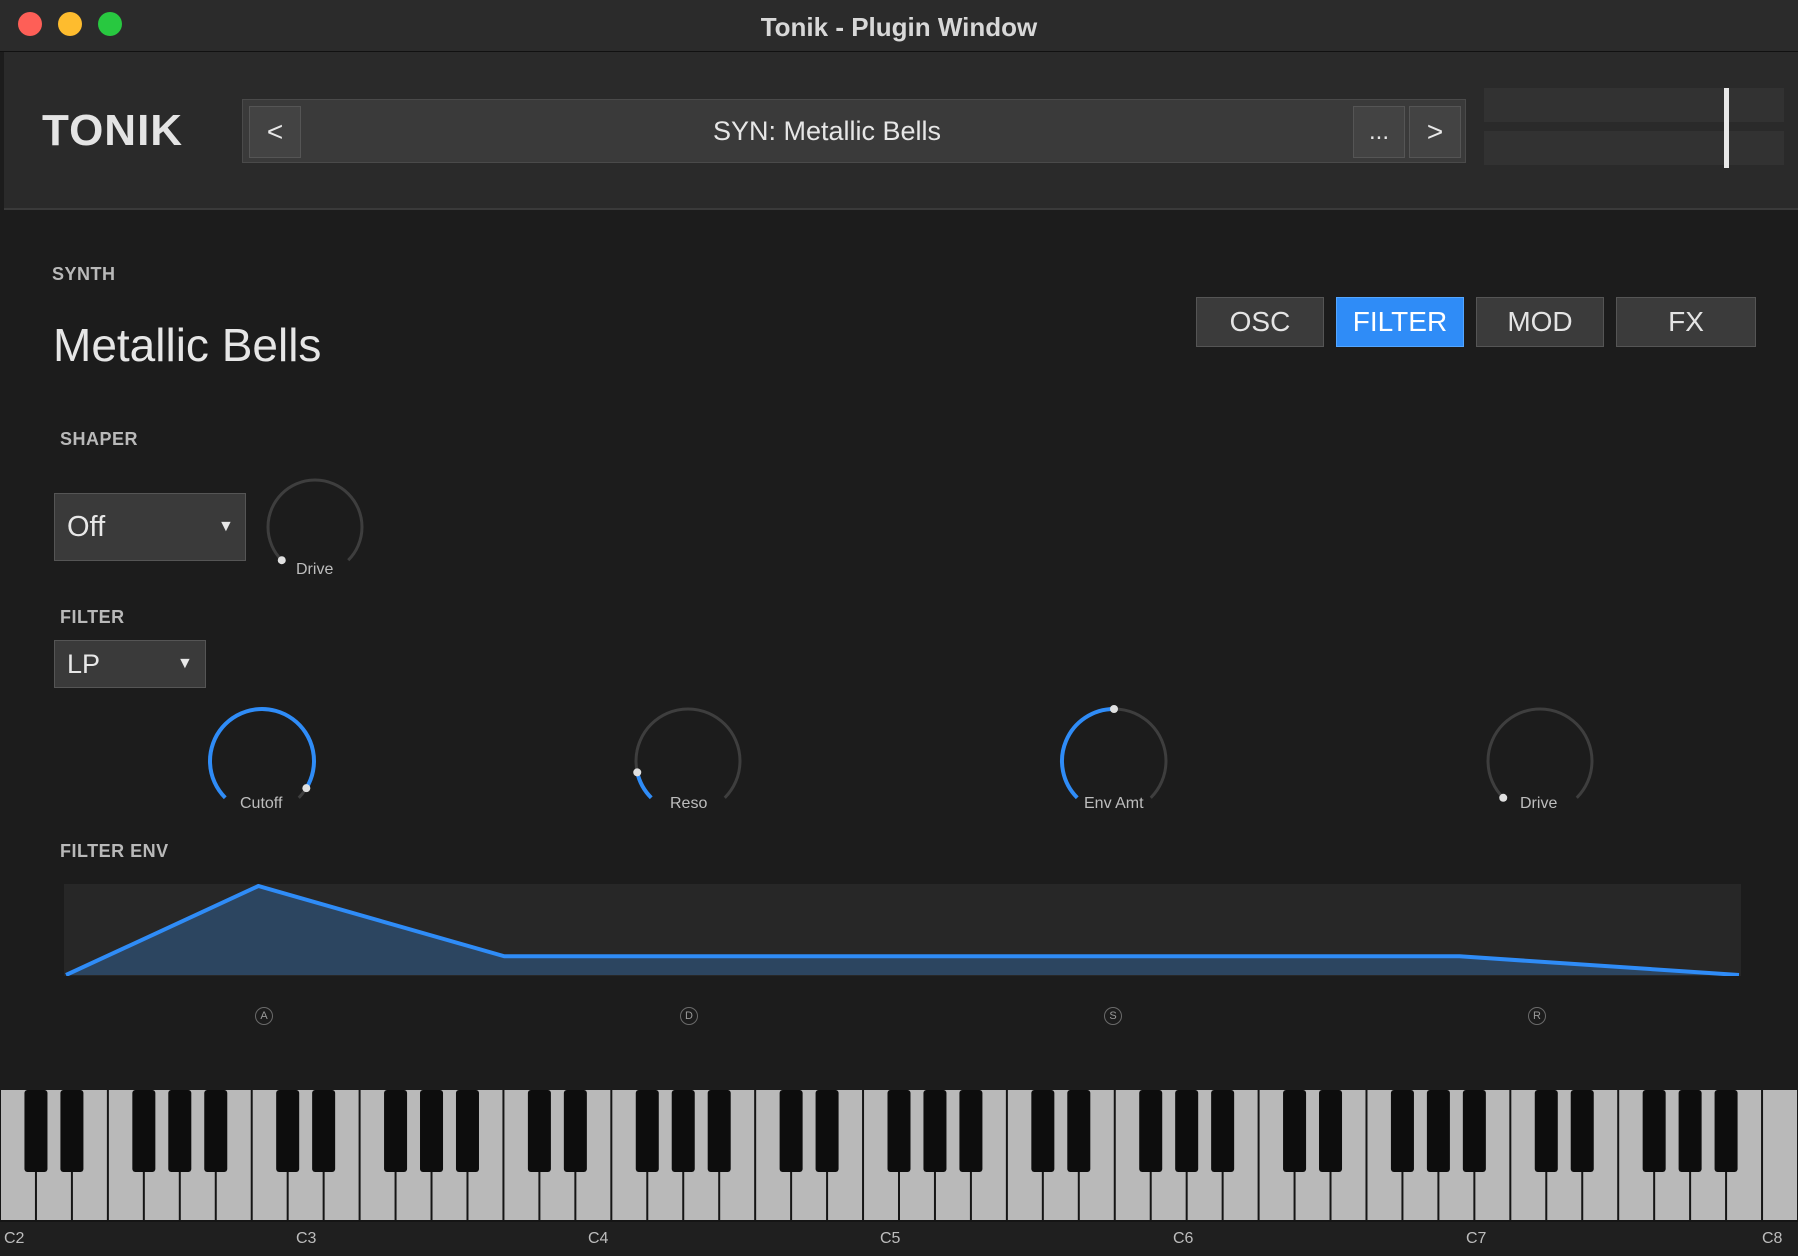  What do you see at coordinates (1260, 322) in the screenshot?
I see `tab-osc: OSC` at bounding box center [1260, 322].